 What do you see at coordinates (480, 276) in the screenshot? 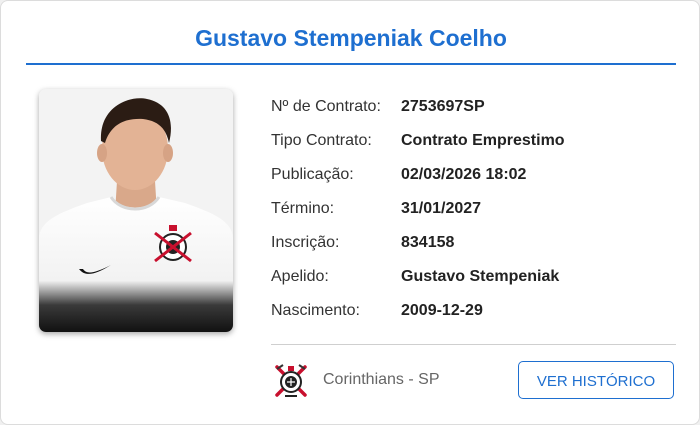
I see `detail-value: Gustavo Stempeniak` at bounding box center [480, 276].